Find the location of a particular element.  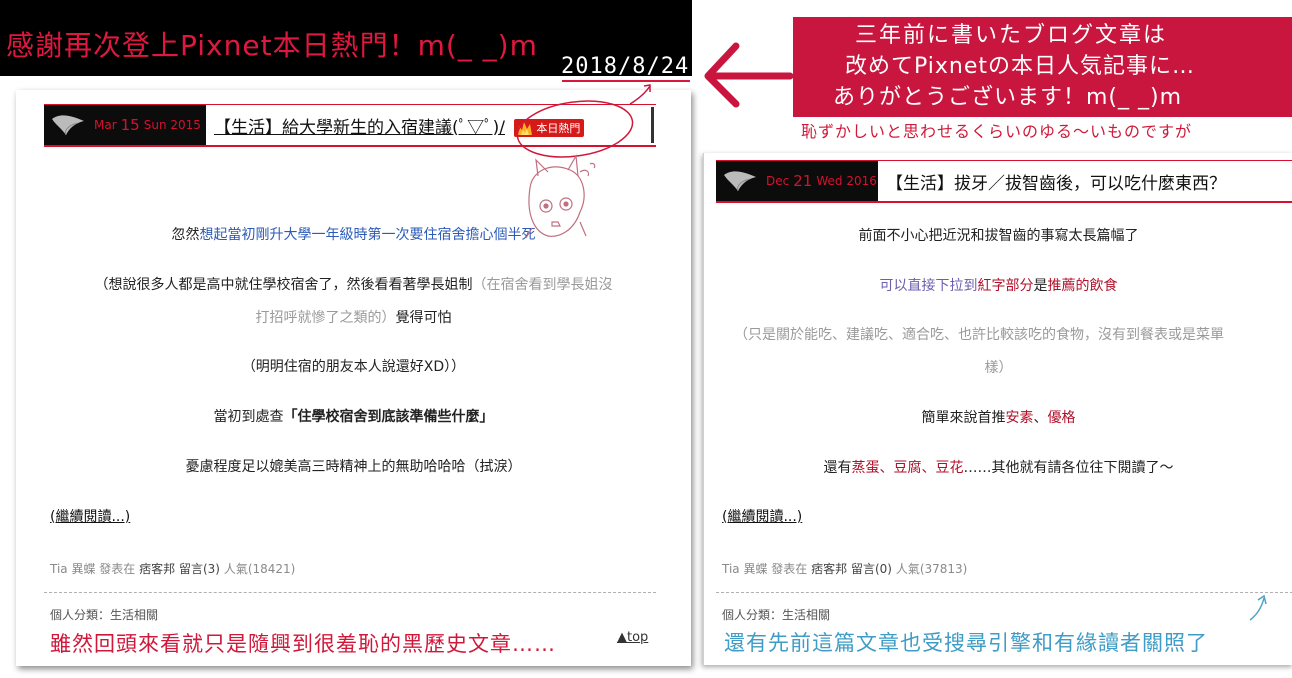

left-date-weekday: Sun is located at coordinates (155, 125).